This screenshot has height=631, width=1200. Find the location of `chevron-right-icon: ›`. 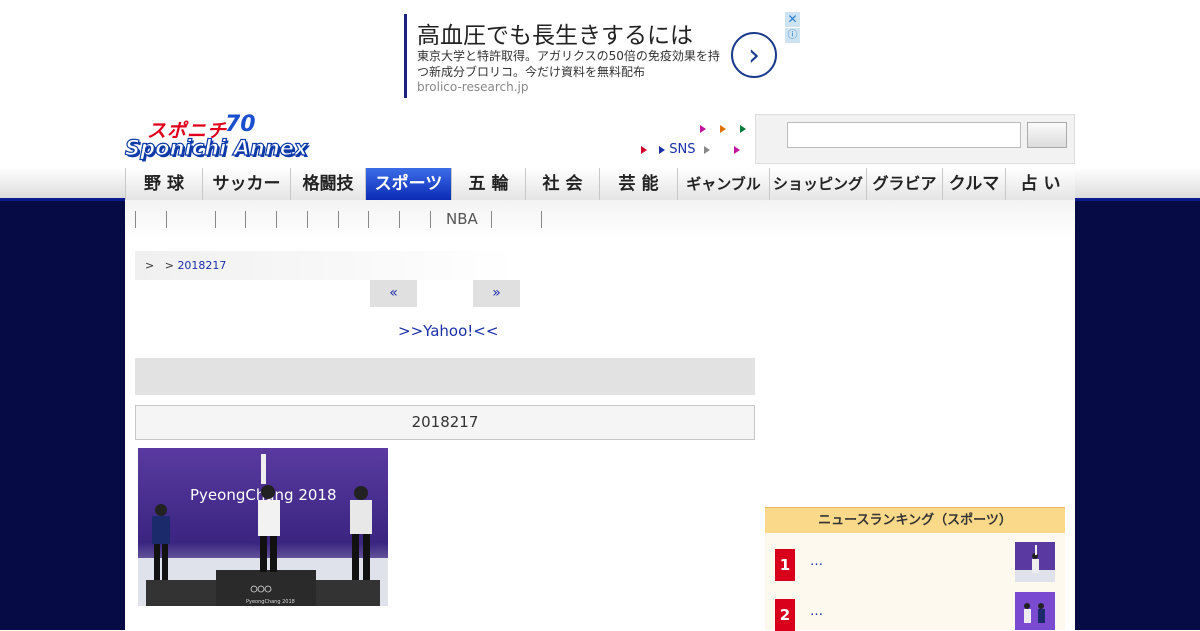

chevron-right-icon: › is located at coordinates (754, 55).